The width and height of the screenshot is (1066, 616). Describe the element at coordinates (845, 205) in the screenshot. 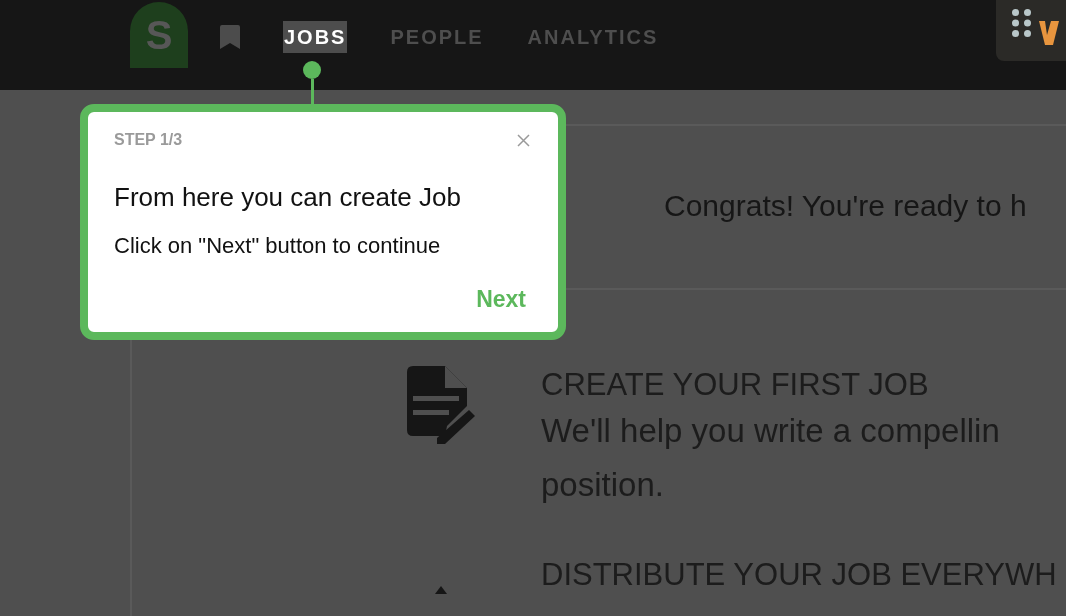

I see `greeting-text: Congrats! You're ready to h` at that location.